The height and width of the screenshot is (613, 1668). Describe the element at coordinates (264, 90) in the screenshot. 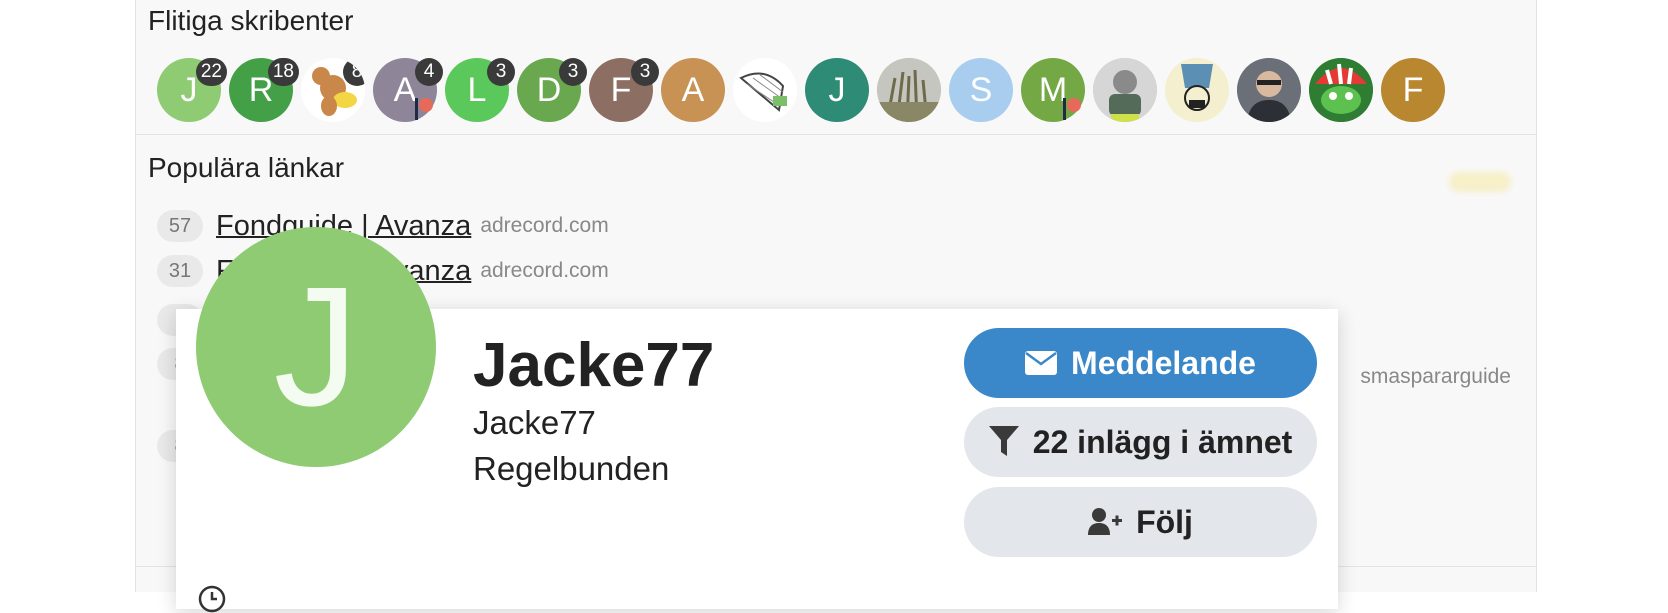

I see `writer-avatar: R 18` at that location.